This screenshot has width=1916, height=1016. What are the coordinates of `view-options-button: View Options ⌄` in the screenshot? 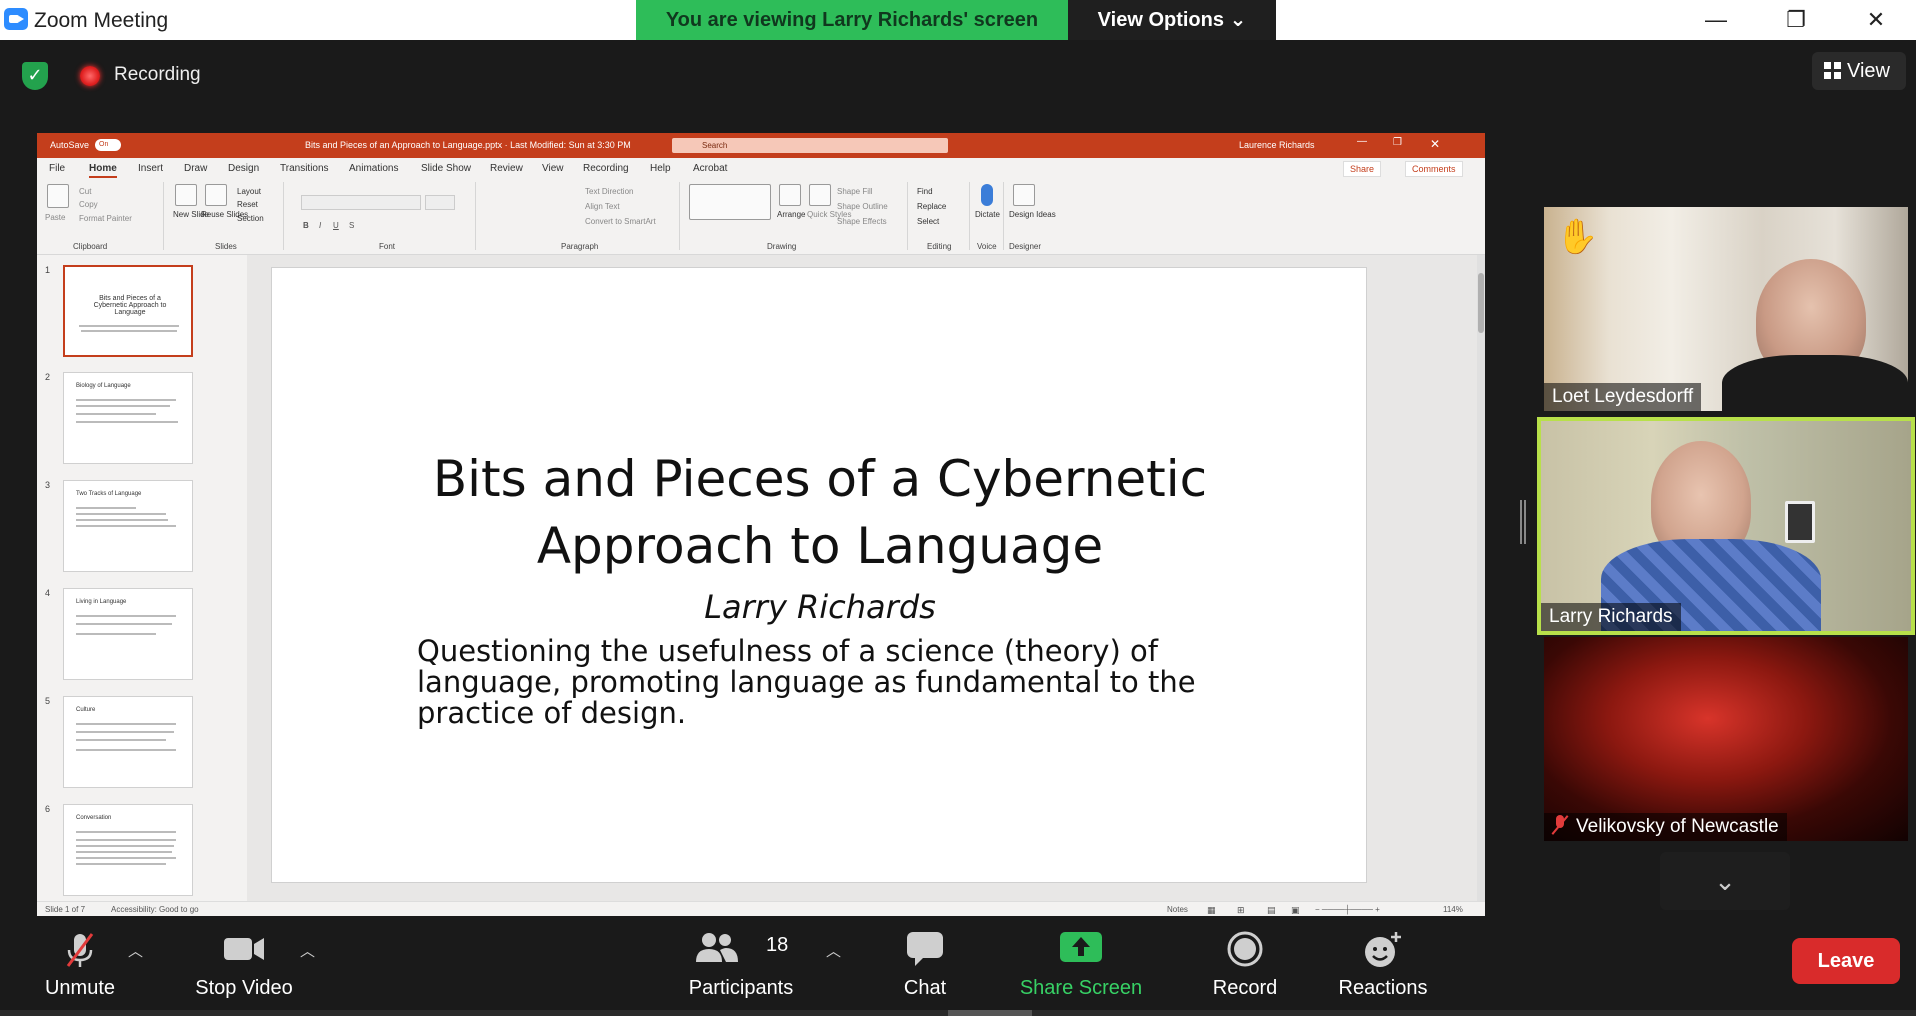 It's located at (1172, 20).